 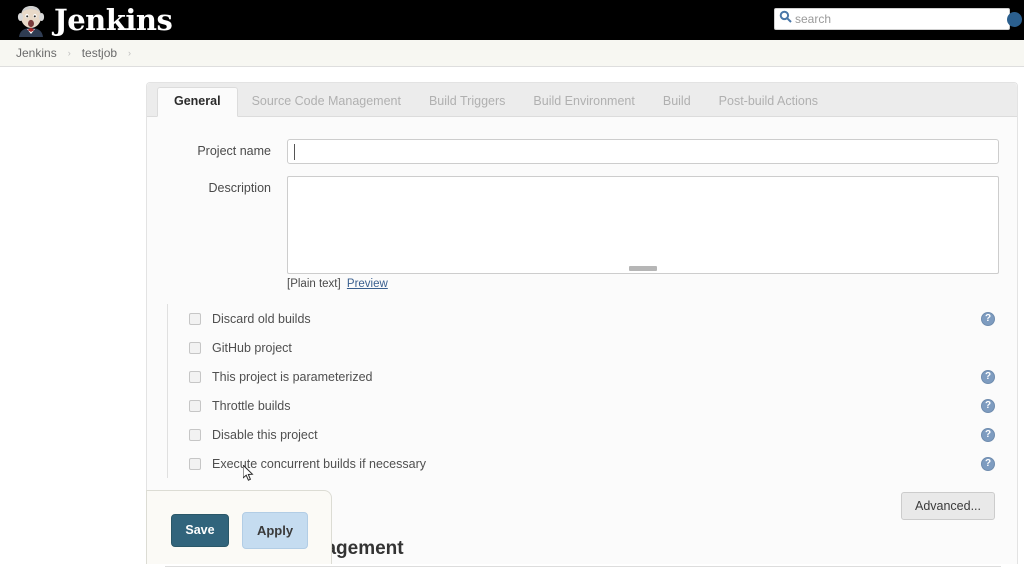 What do you see at coordinates (592, 405) in the screenshot?
I see `option-row-throttle-builds: Throttle builds ?` at bounding box center [592, 405].